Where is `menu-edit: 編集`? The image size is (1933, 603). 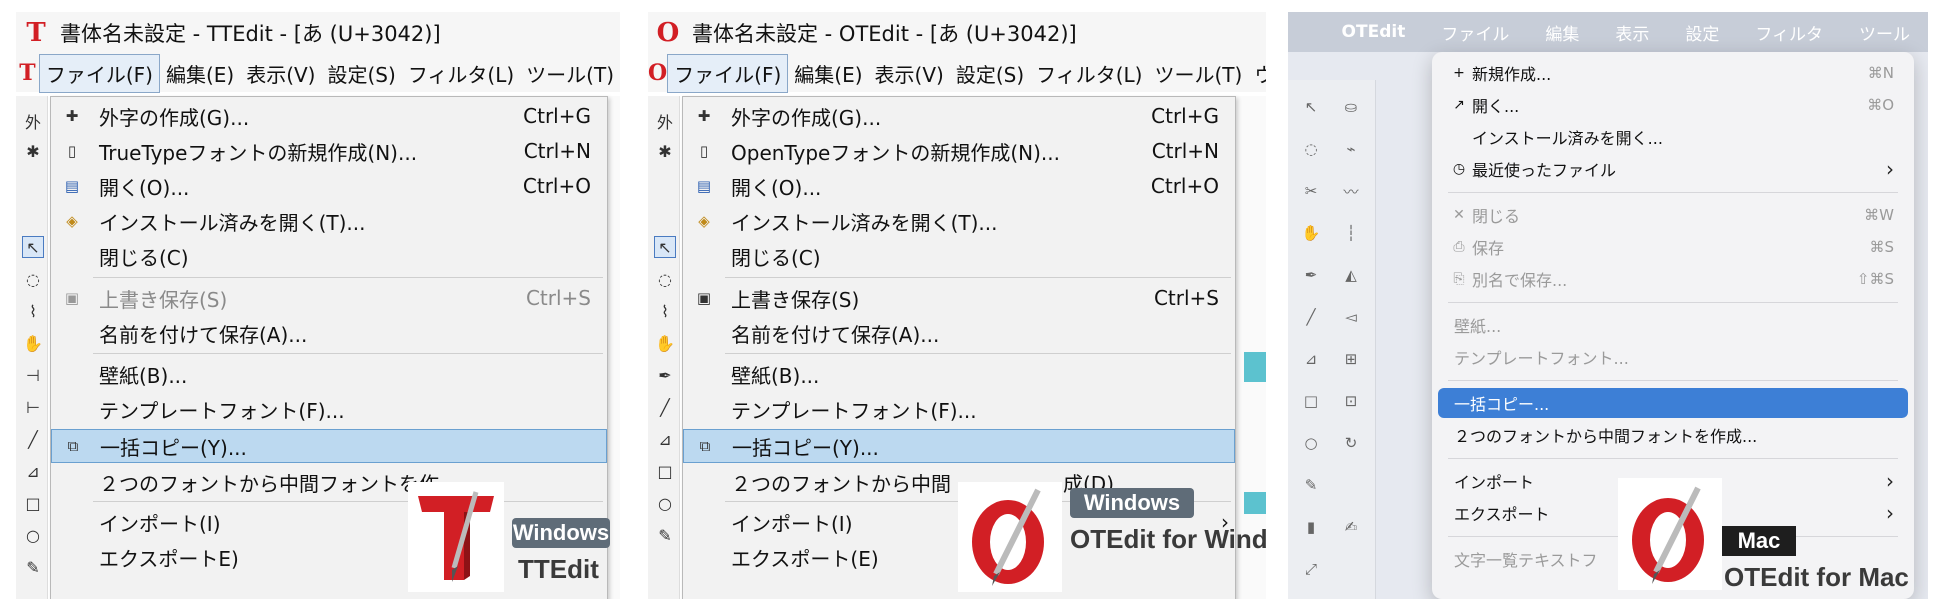 menu-edit: 編集 is located at coordinates (1562, 32).